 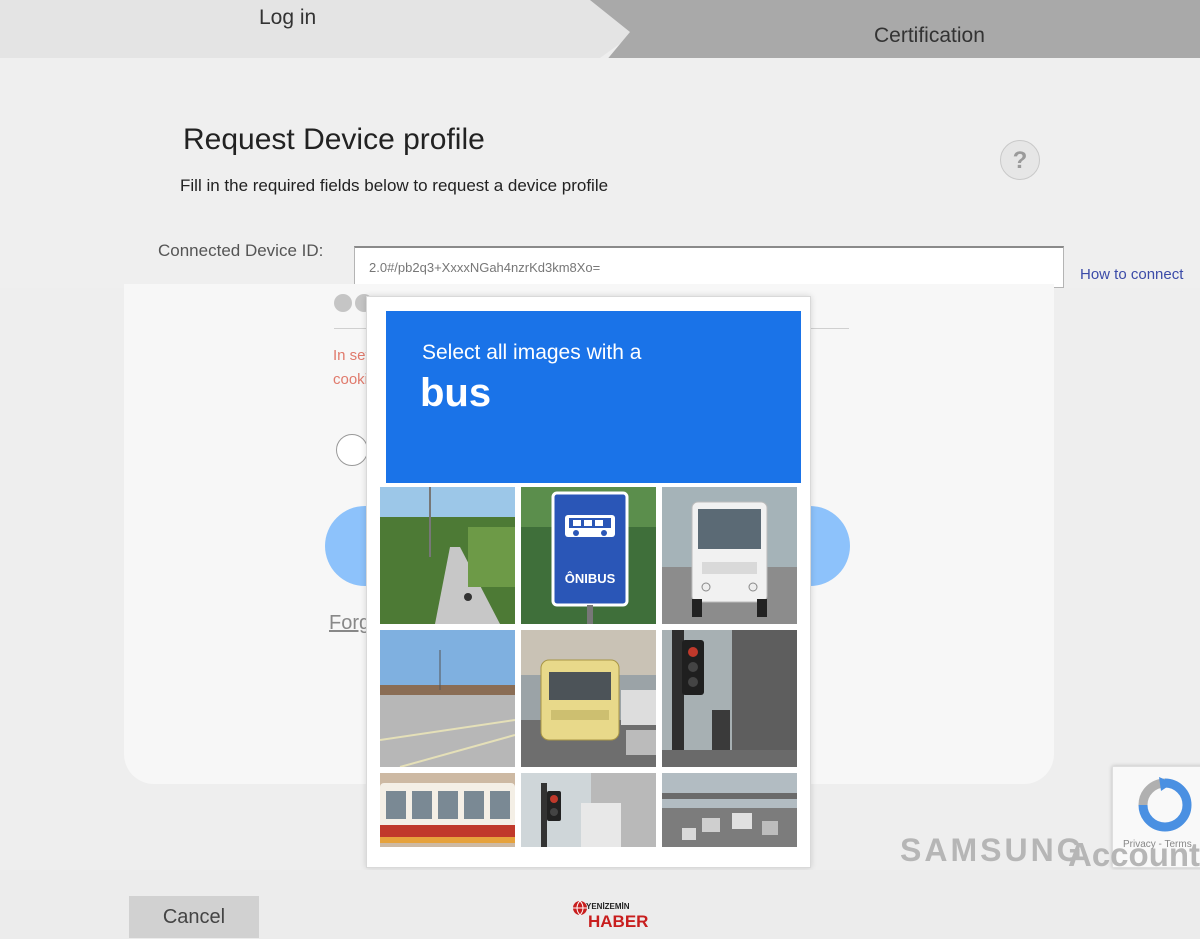 I want to click on page-title: Request Device profile, so click(x=334, y=139).